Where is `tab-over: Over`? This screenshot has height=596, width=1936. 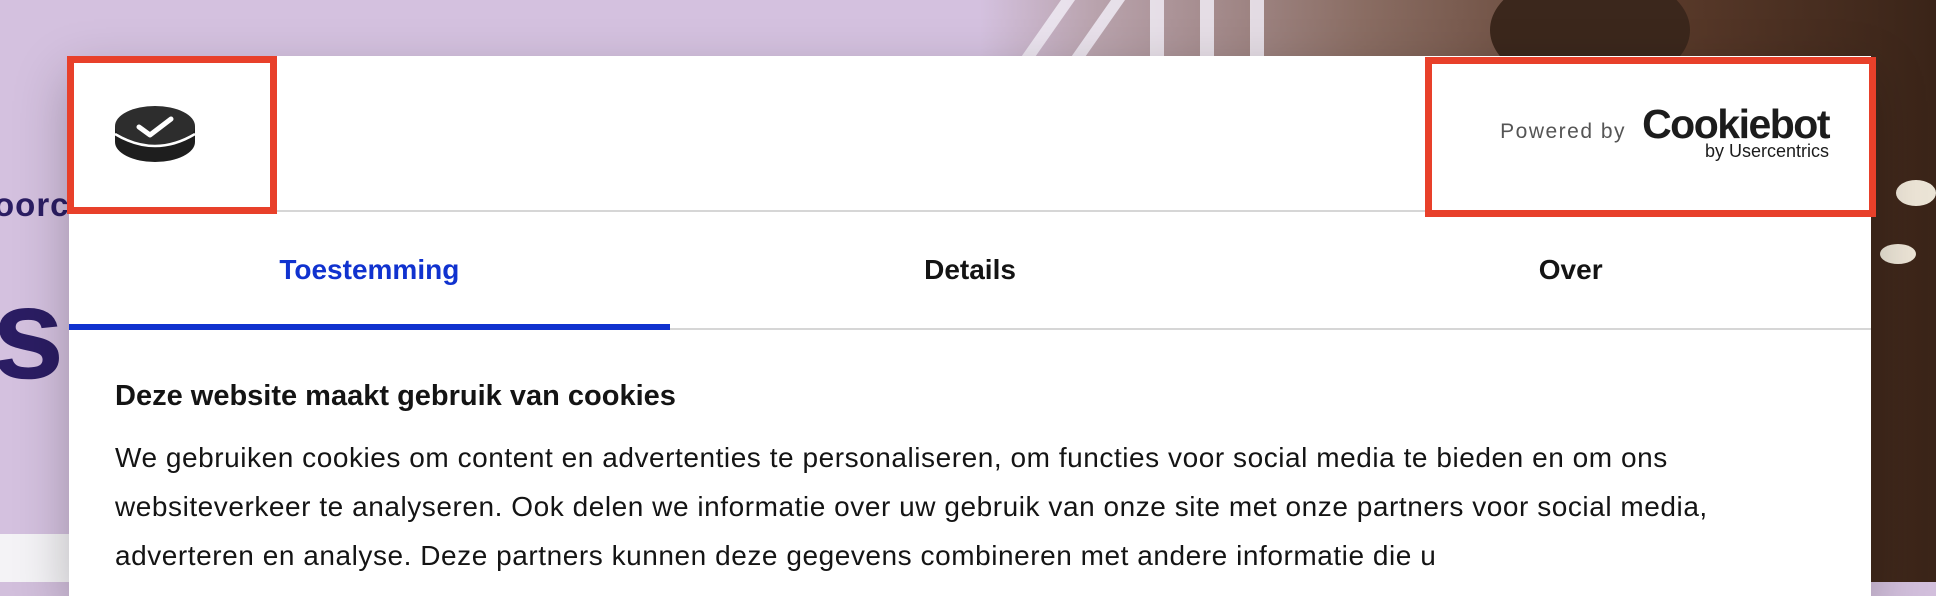
tab-over: Over is located at coordinates (1570, 270).